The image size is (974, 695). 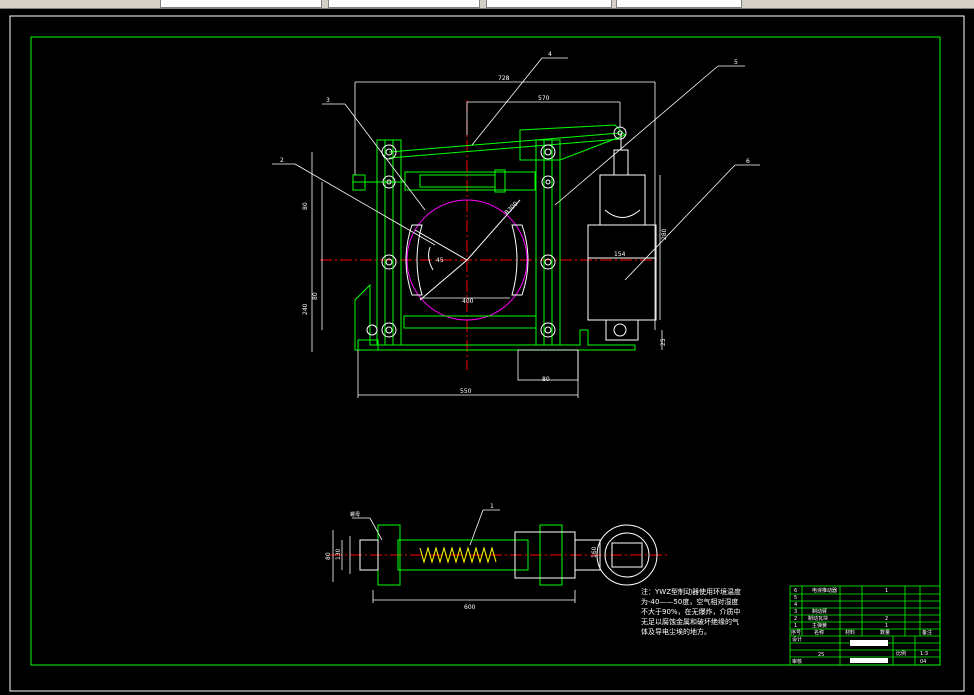 What do you see at coordinates (819, 632) in the screenshot?
I see `tb-header-name: 名称` at bounding box center [819, 632].